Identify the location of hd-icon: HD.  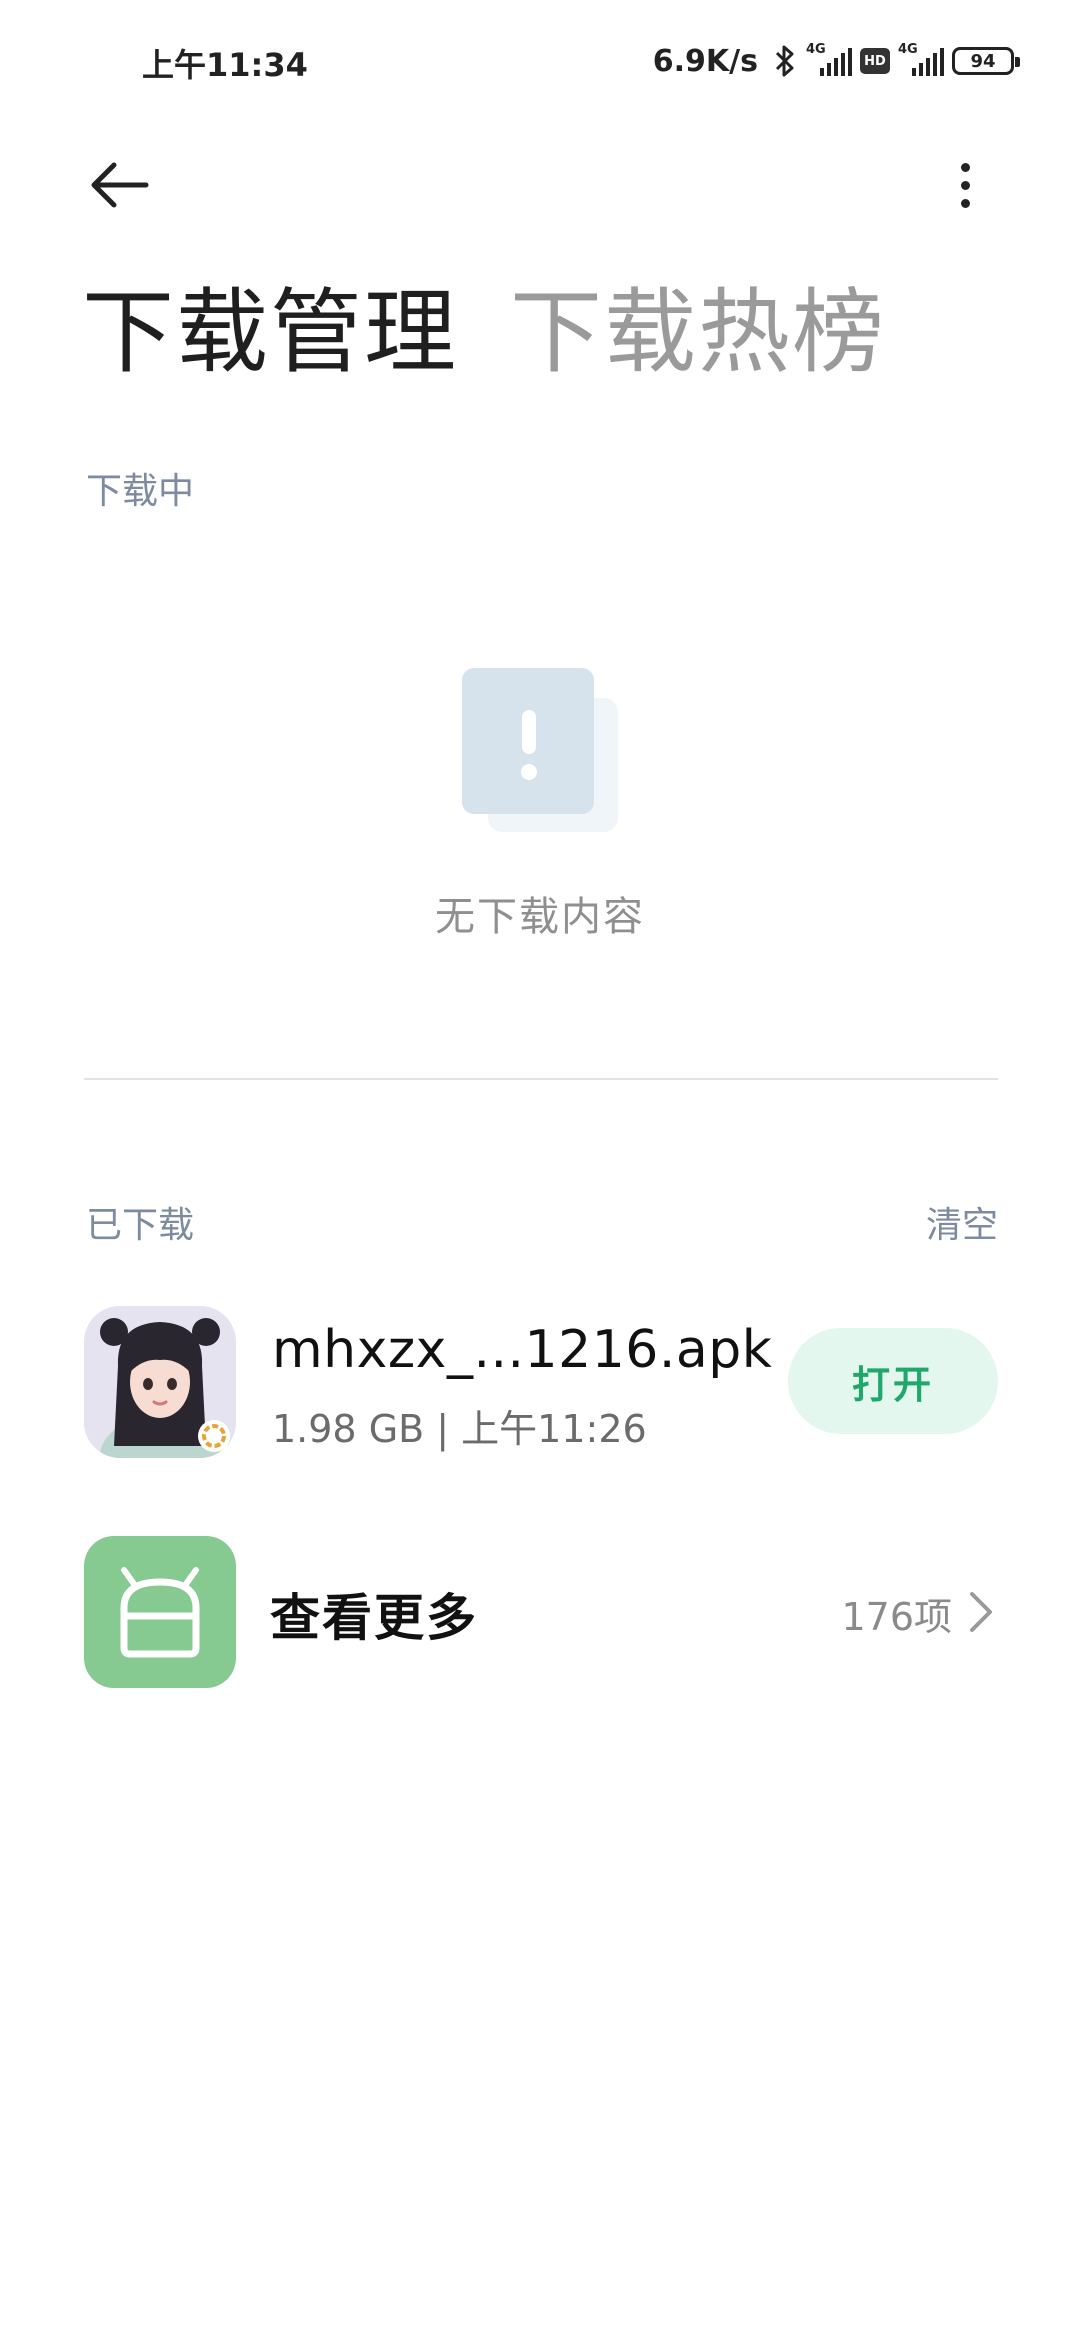
(875, 61).